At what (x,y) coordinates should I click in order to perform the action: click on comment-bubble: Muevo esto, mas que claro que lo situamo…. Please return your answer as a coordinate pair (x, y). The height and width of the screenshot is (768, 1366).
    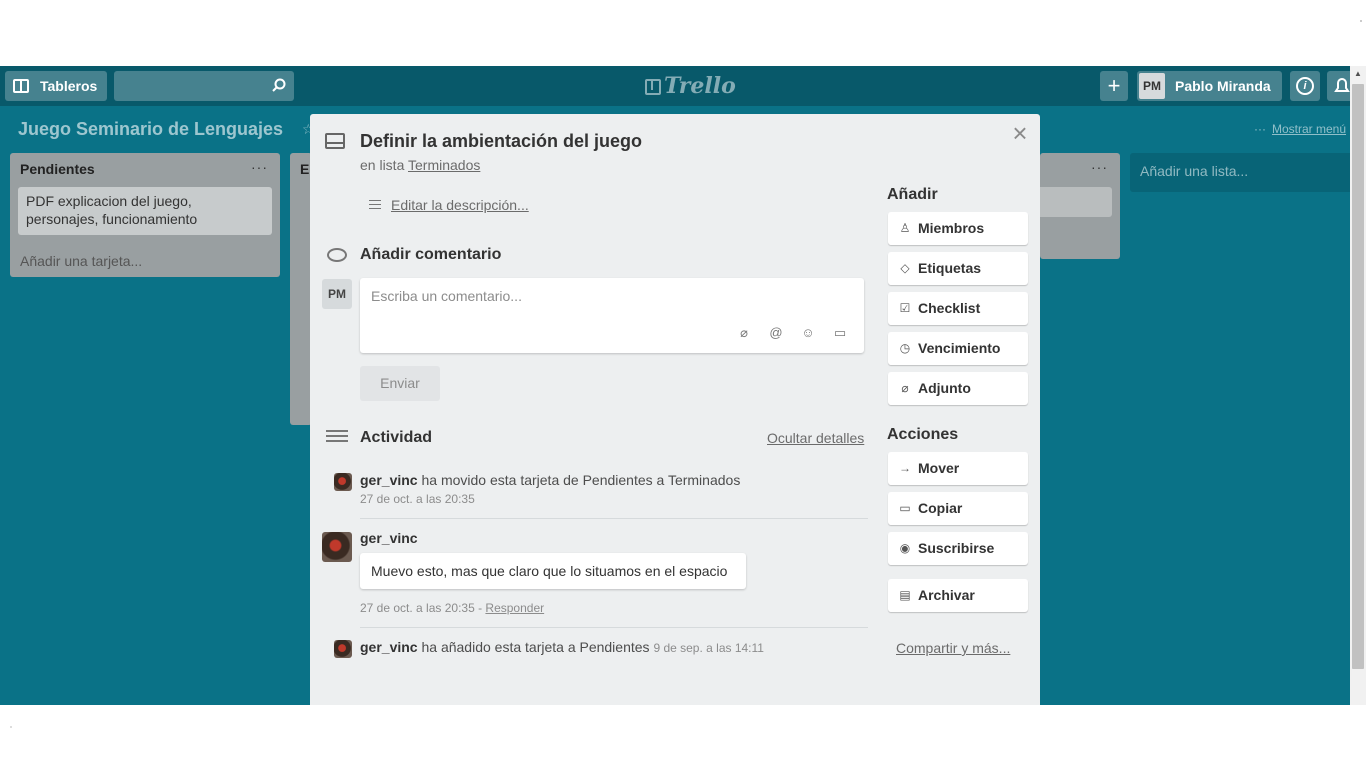
    Looking at the image, I should click on (553, 571).